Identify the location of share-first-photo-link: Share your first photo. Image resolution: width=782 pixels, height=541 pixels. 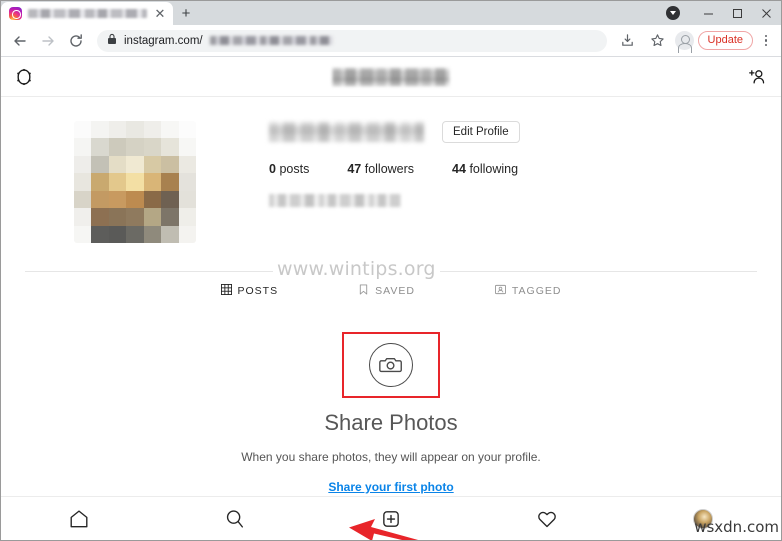
(390, 487).